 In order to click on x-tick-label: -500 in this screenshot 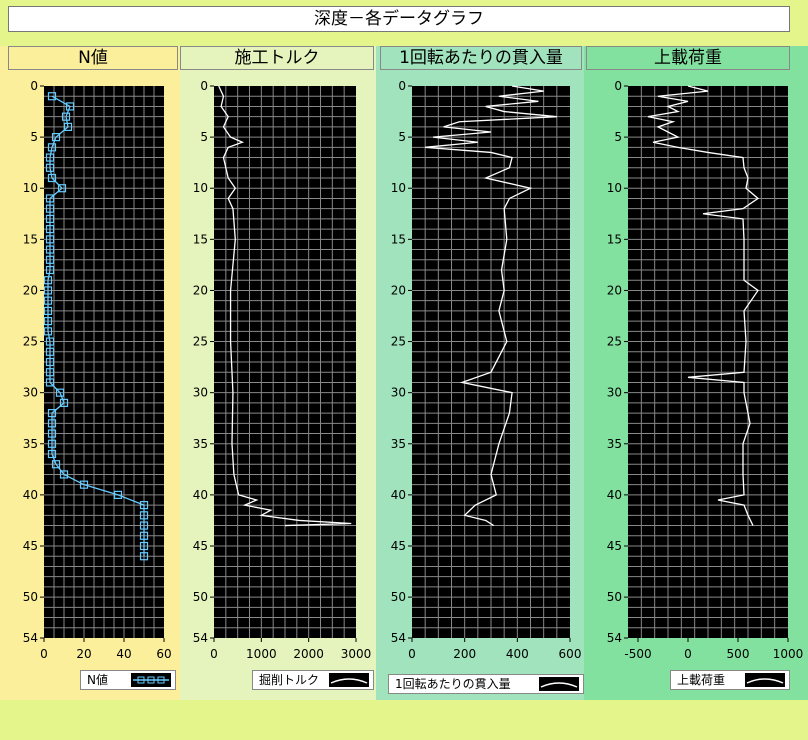, I will do `click(637, 654)`.